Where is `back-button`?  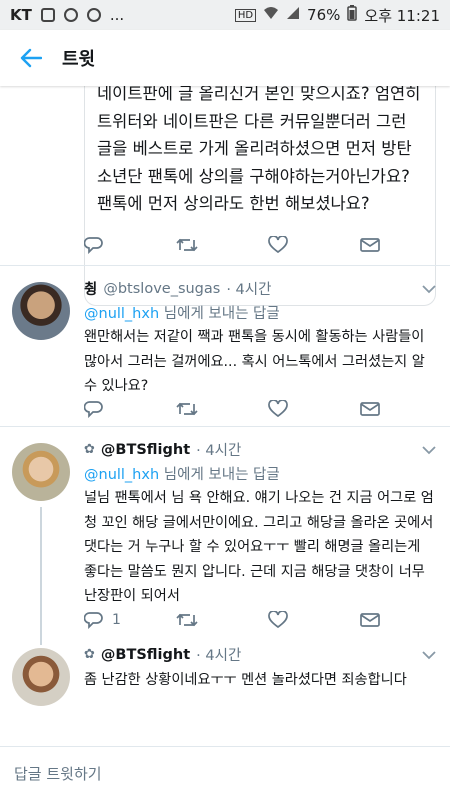 back-button is located at coordinates (31, 58).